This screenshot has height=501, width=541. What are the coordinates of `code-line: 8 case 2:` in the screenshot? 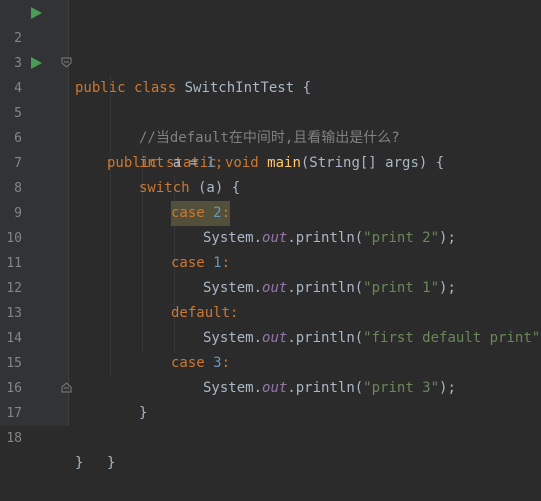 It's located at (270, 188).